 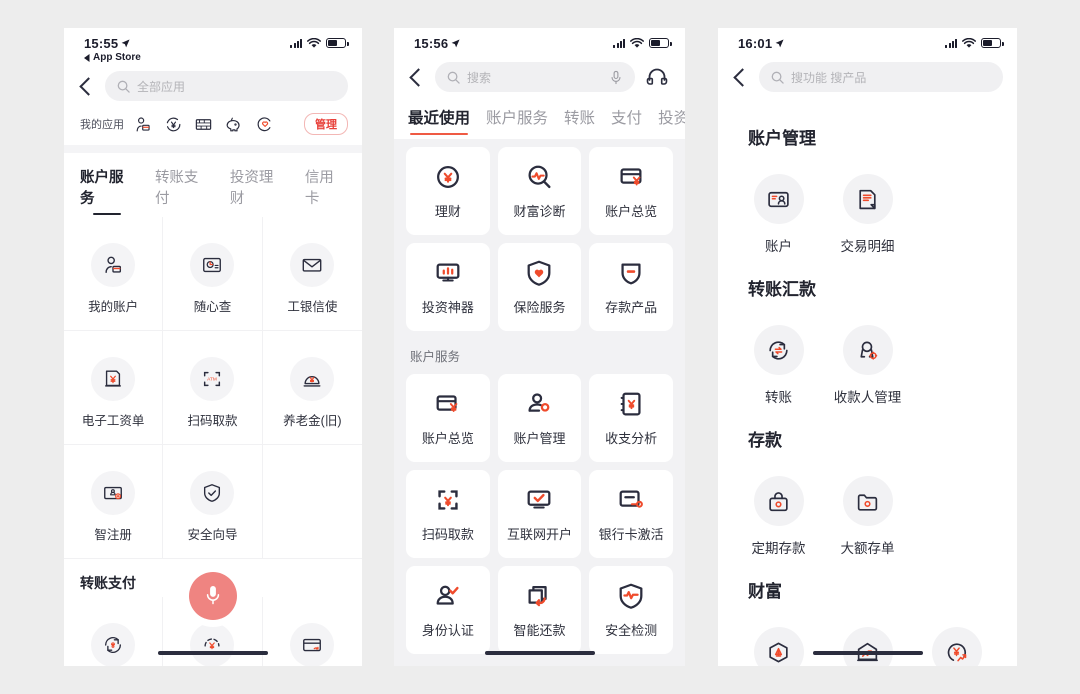 What do you see at coordinates (213, 388) in the screenshot?
I see `app-item-scan-withdraw: ATM 扫码取款` at bounding box center [213, 388].